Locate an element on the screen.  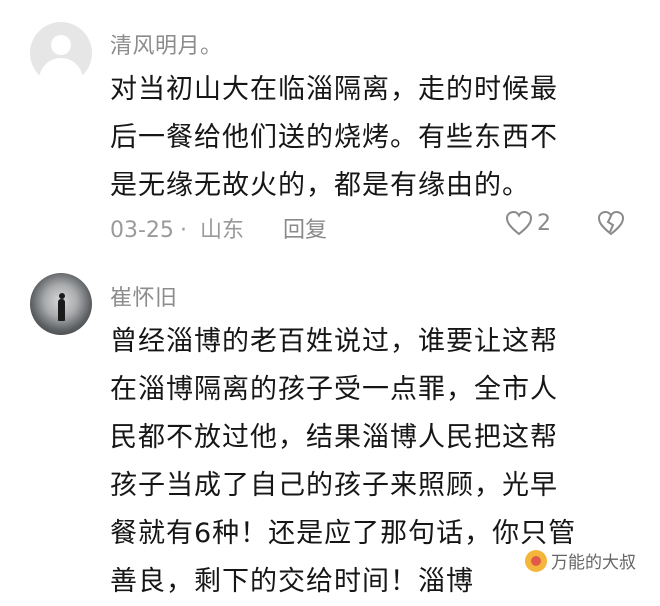
dislike-button is located at coordinates (611, 225).